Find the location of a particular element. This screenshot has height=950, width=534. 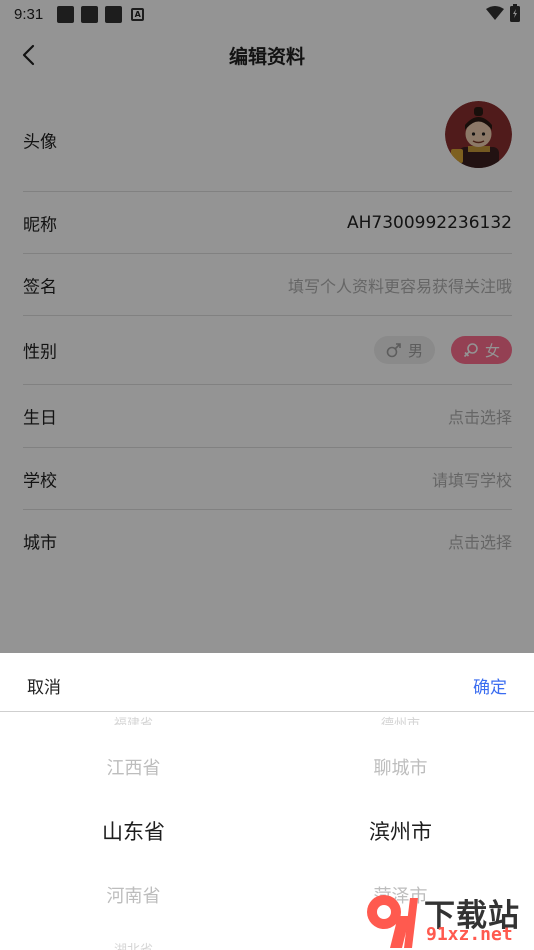

picker-header: 取消 确定 is located at coordinates (267, 682).